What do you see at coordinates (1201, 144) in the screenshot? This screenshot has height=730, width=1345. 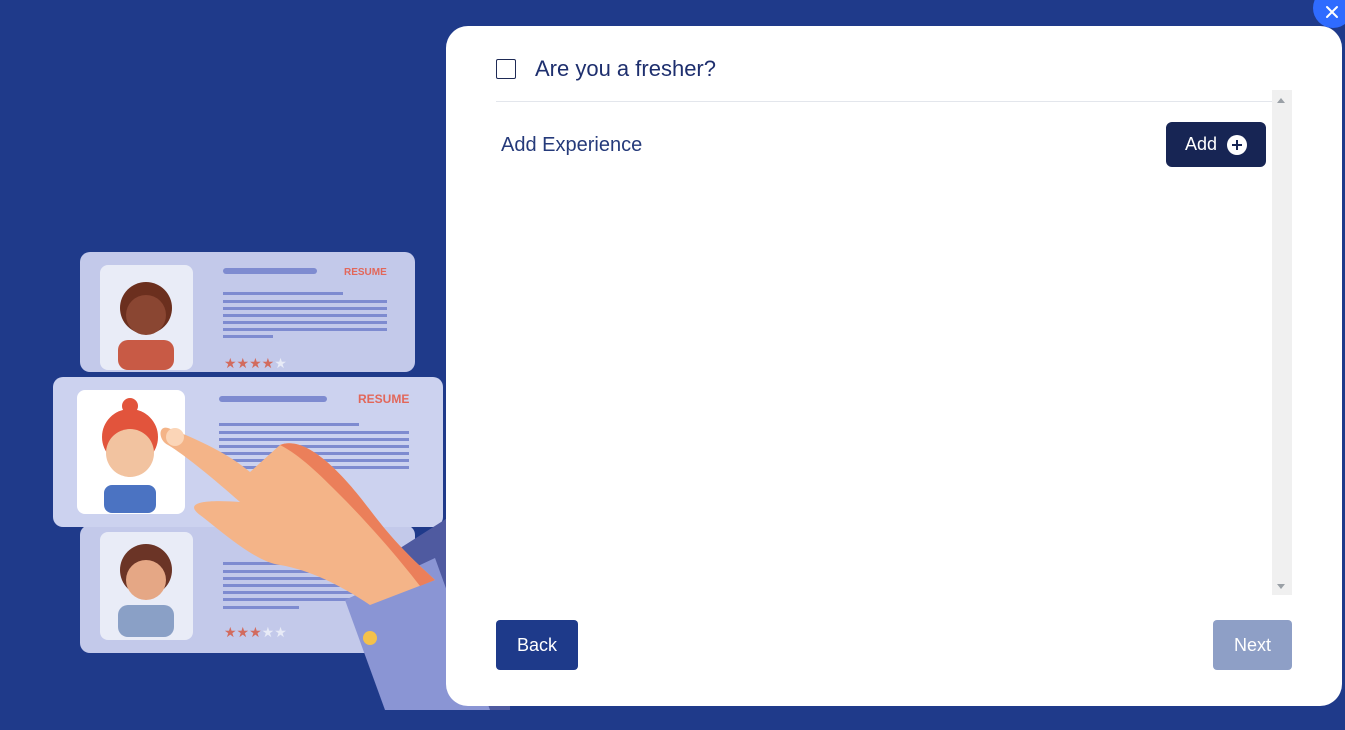 I see `add-button-label: Add` at bounding box center [1201, 144].